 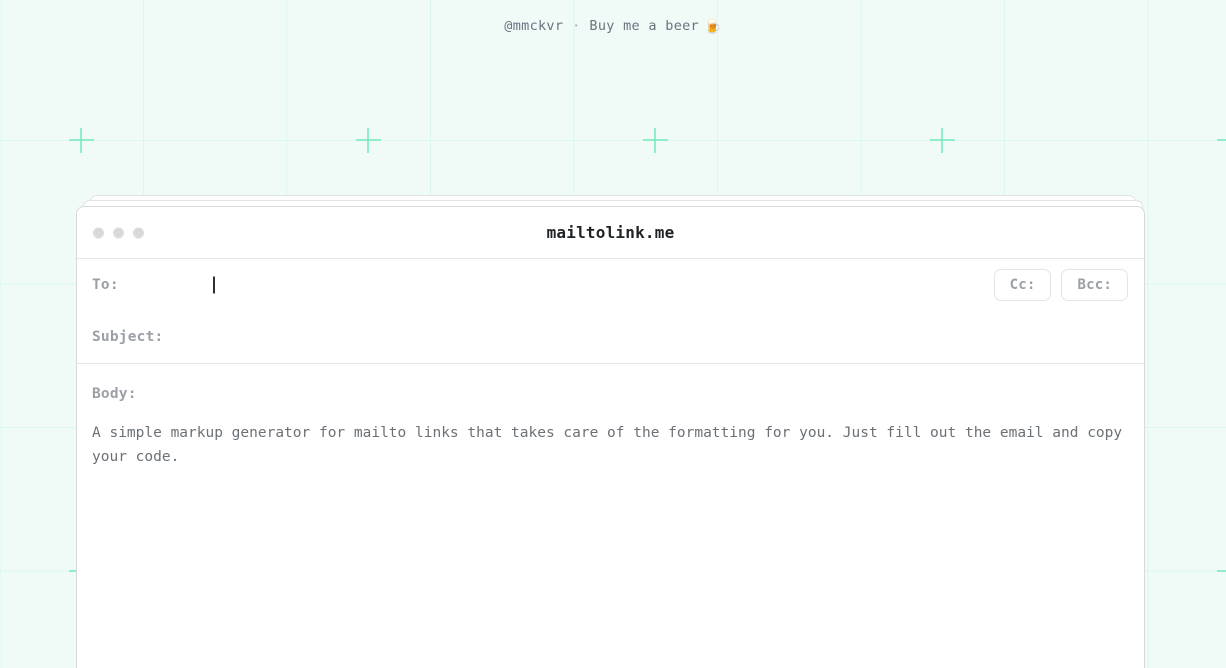 I want to click on minimize-dot-icon, so click(x=118, y=232).